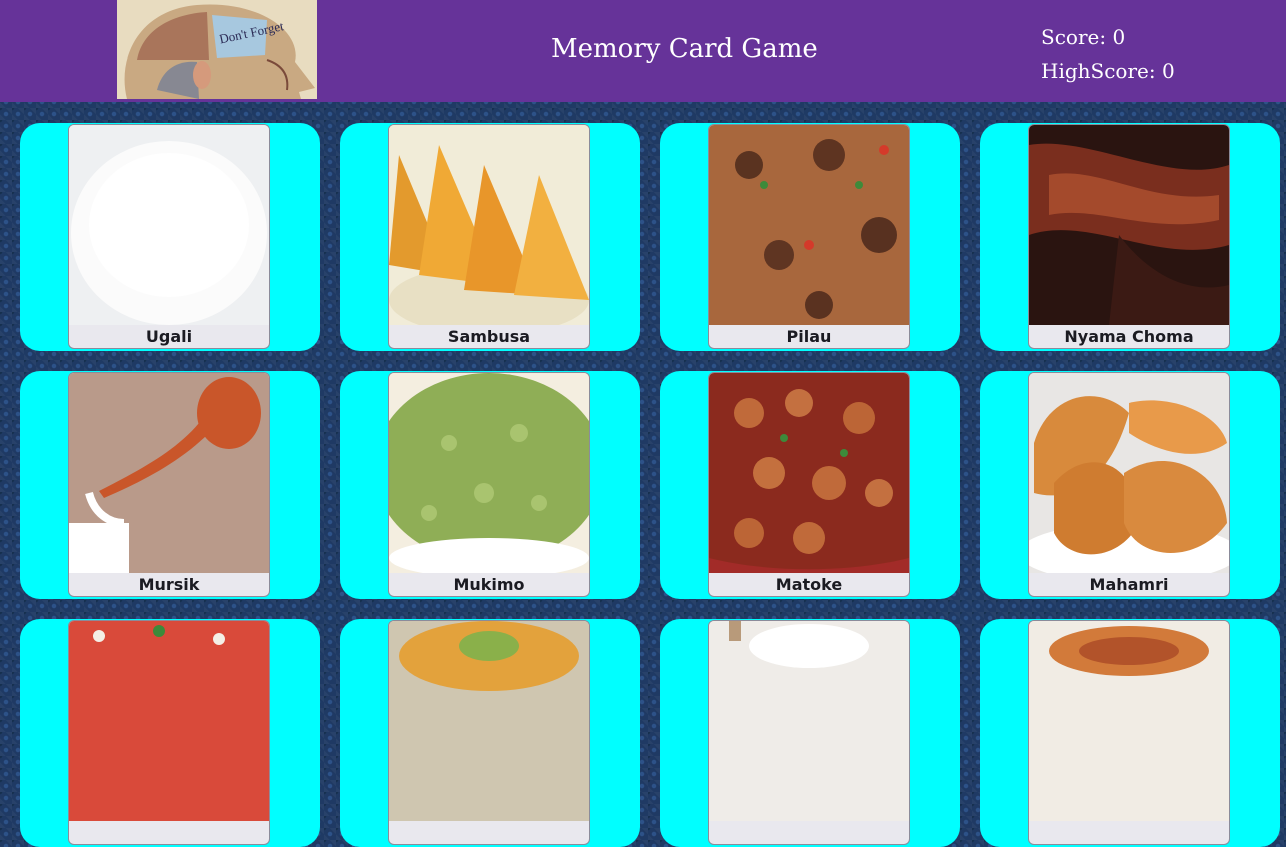 Image resolution: width=1286 pixels, height=847 pixels. I want to click on card-label: Sambusa, so click(489, 336).